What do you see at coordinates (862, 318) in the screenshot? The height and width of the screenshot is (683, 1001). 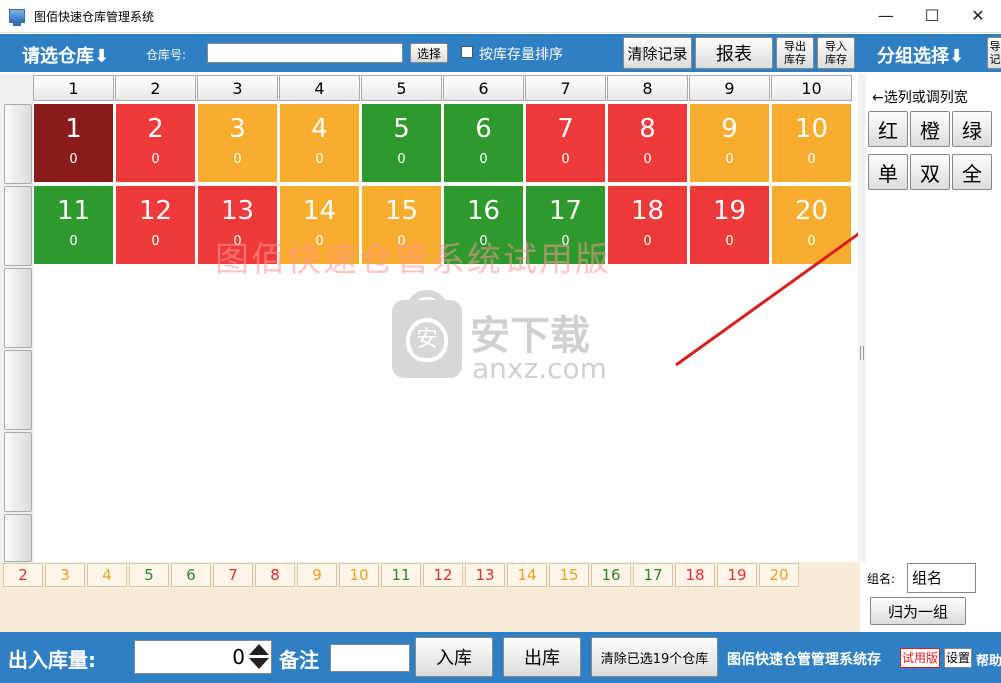 I see `panel-splitter` at bounding box center [862, 318].